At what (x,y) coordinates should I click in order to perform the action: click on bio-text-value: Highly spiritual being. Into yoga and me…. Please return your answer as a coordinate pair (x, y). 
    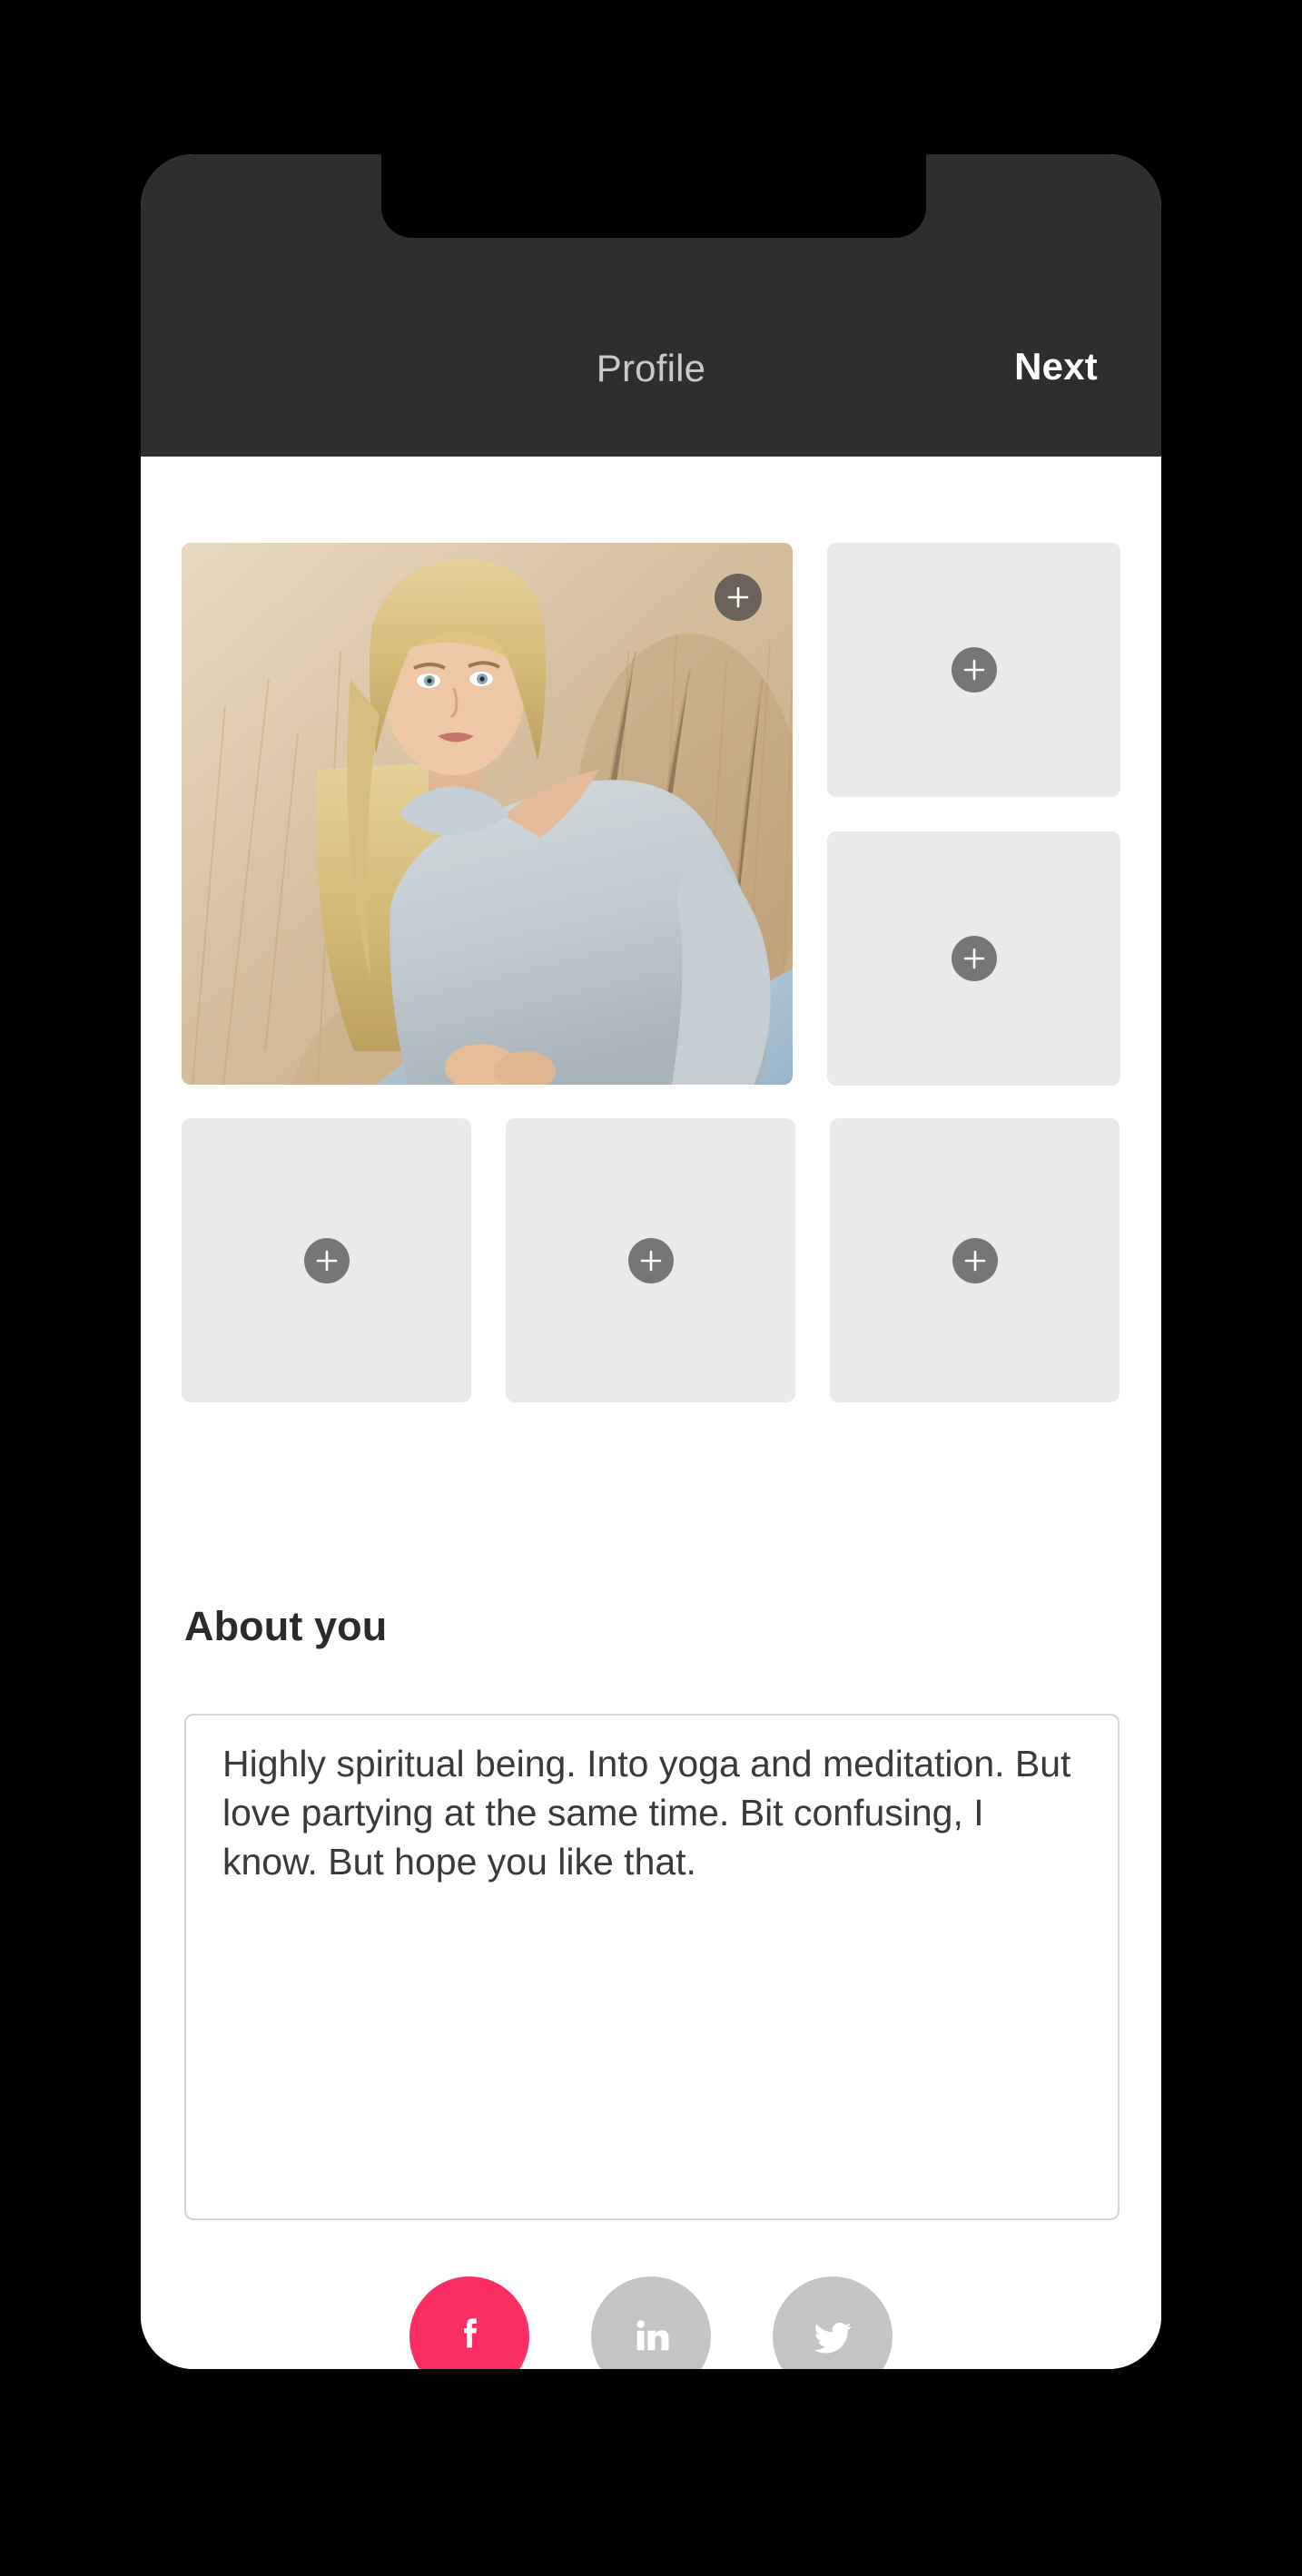
    Looking at the image, I should click on (651, 1813).